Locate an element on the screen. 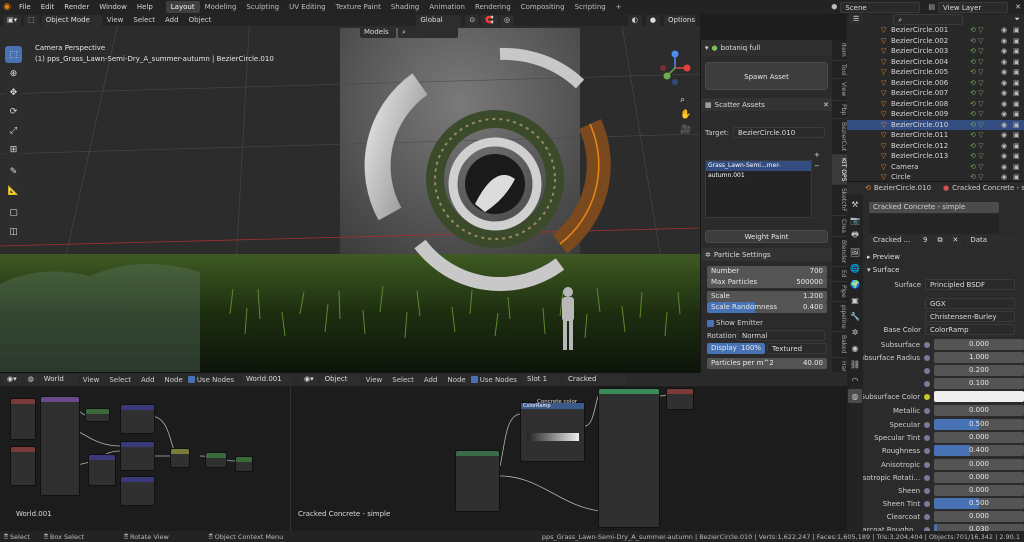  subsurface-method-dropdown: Christensen-Burley is located at coordinates (970, 316).